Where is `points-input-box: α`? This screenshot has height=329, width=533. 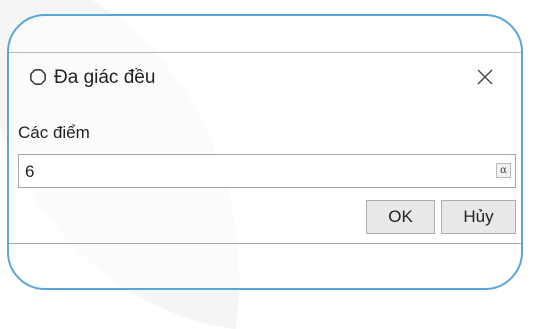 points-input-box: α is located at coordinates (267, 171).